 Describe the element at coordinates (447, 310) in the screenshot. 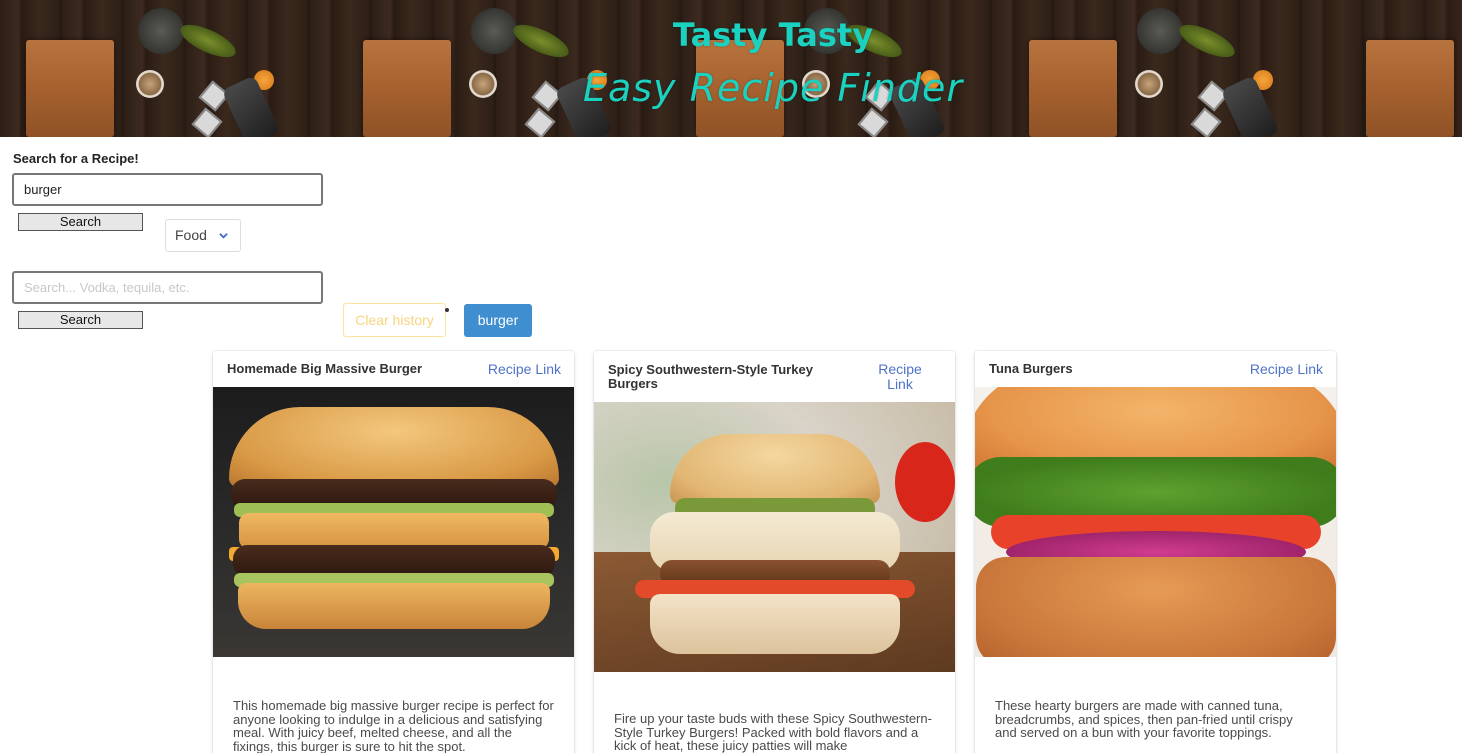

I see `list-bullet` at that location.